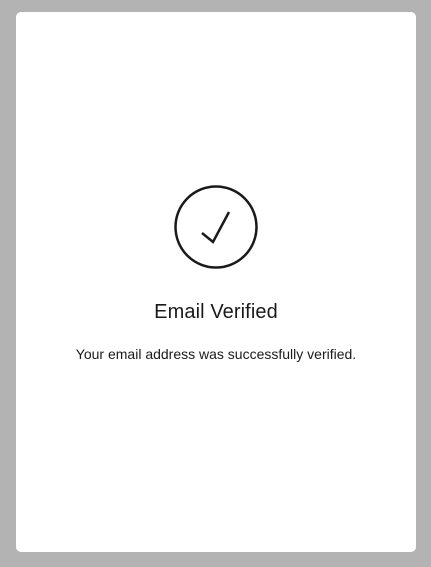 The image size is (431, 567). Describe the element at coordinates (216, 227) in the screenshot. I see `checkmark-circle-icon` at that location.